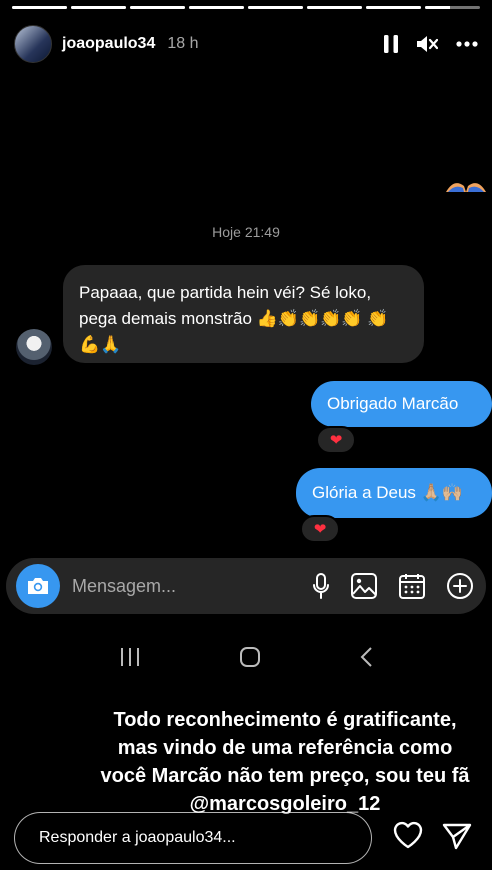  What do you see at coordinates (457, 836) in the screenshot?
I see `send-icon` at bounding box center [457, 836].